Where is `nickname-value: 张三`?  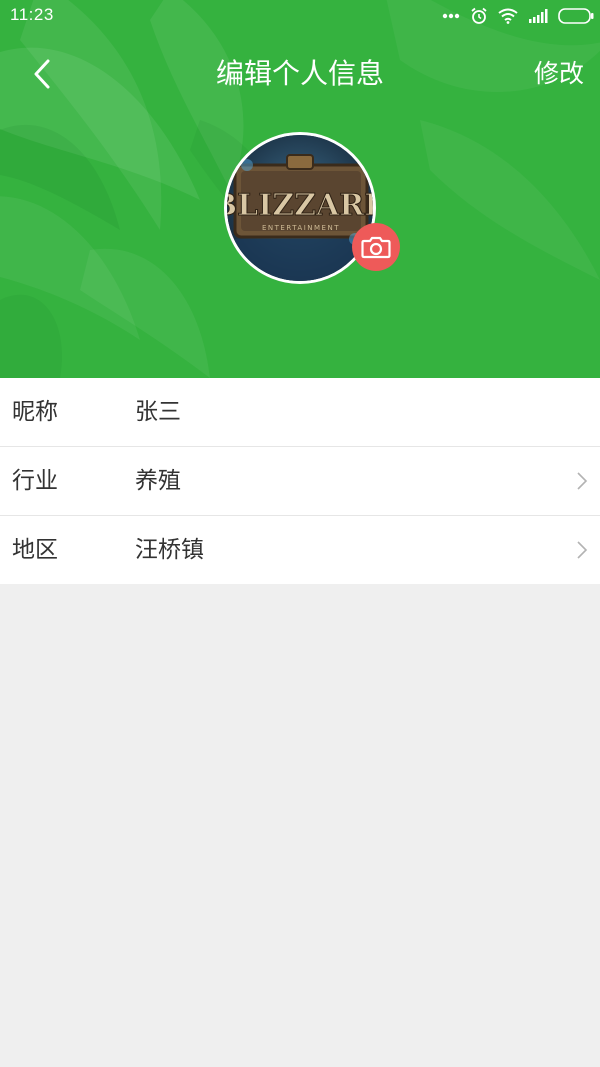
nickname-value: 张三 is located at coordinates (158, 412).